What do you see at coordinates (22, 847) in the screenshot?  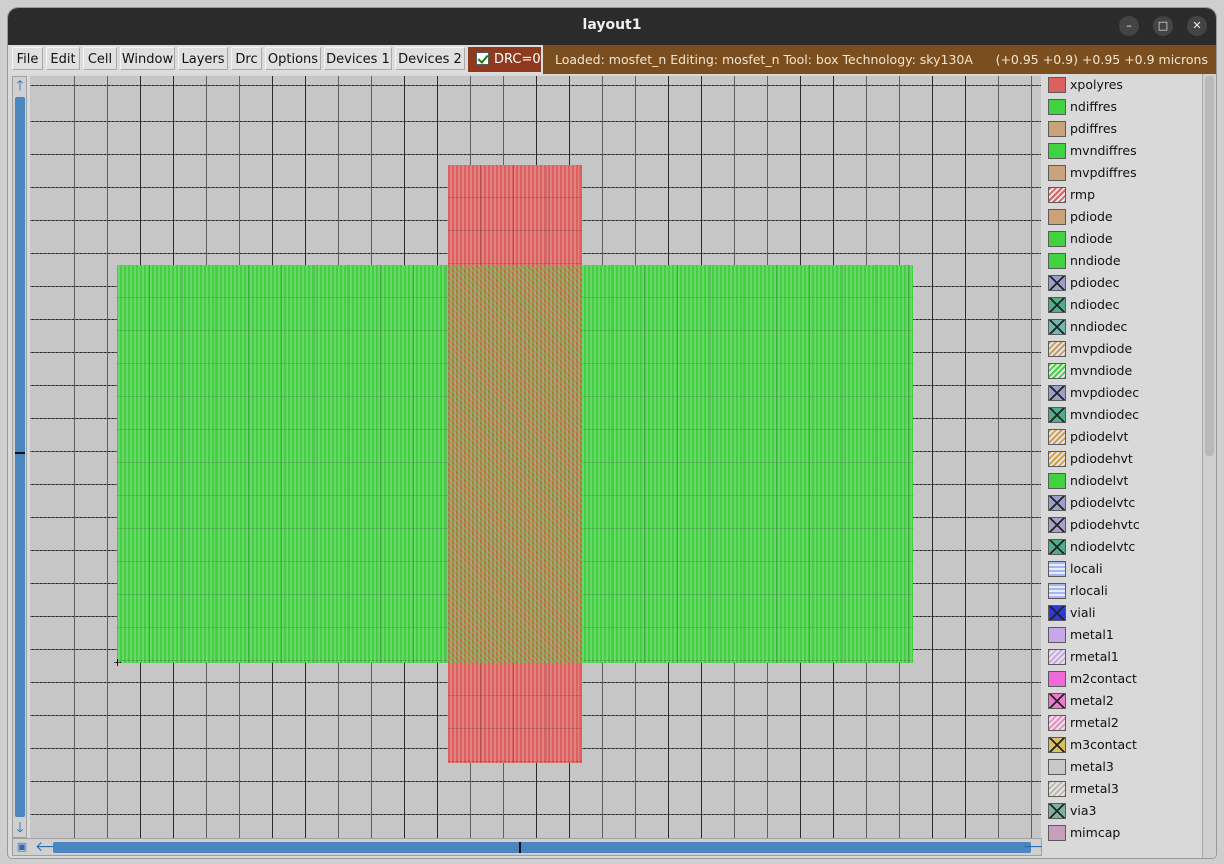 I see `zoom-box-icon: ▣` at bounding box center [22, 847].